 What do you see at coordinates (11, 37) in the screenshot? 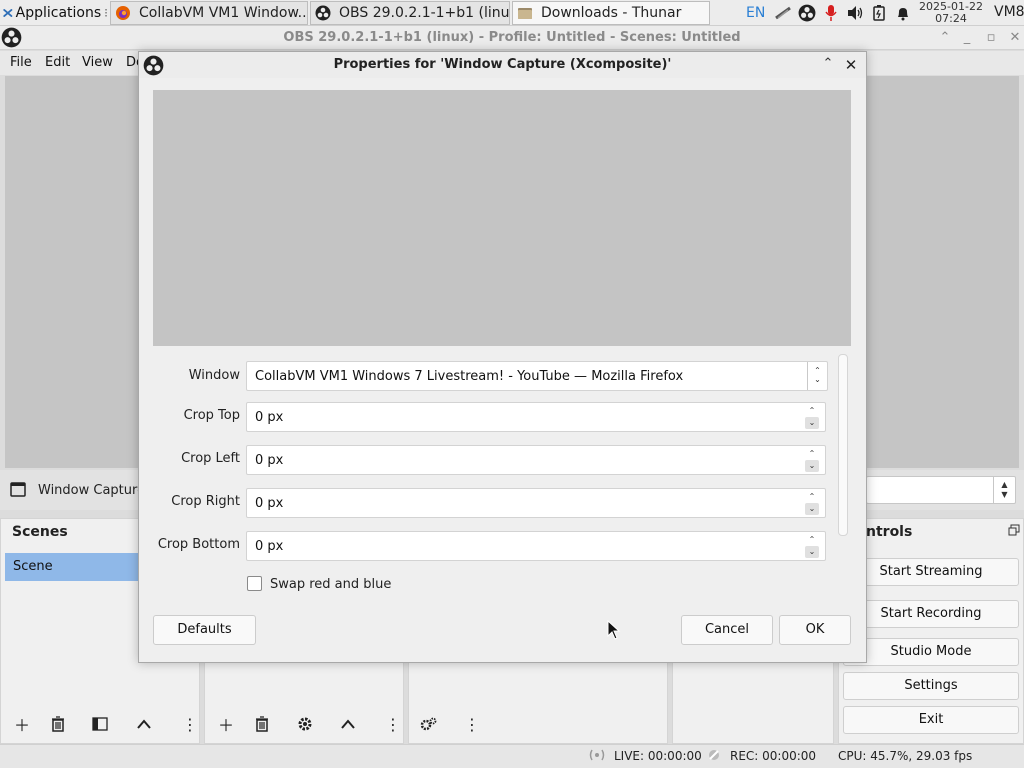
I see `obs-logo-icon` at bounding box center [11, 37].